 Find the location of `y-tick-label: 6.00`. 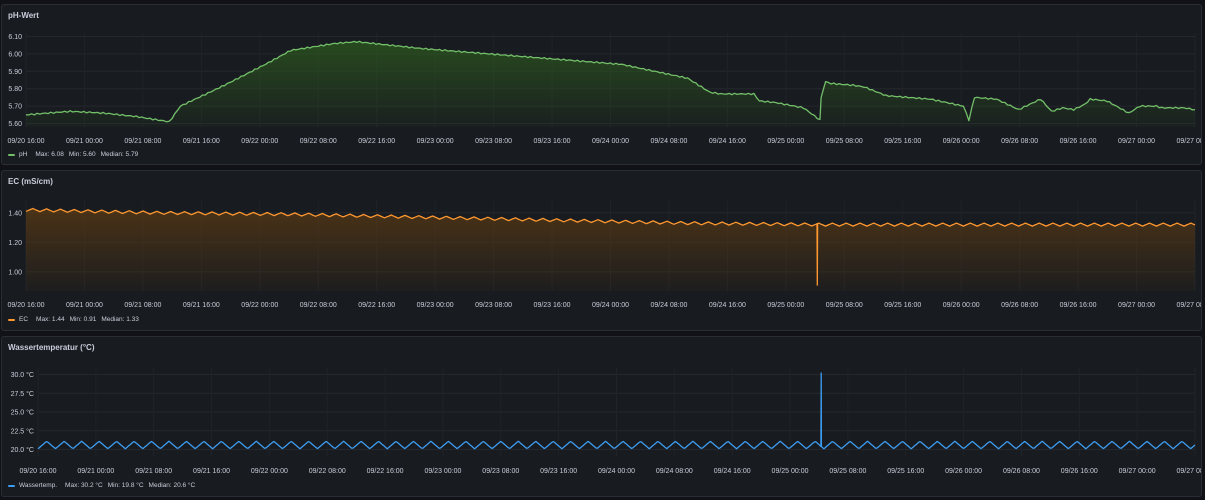

y-tick-label: 6.00 is located at coordinates (15, 54).